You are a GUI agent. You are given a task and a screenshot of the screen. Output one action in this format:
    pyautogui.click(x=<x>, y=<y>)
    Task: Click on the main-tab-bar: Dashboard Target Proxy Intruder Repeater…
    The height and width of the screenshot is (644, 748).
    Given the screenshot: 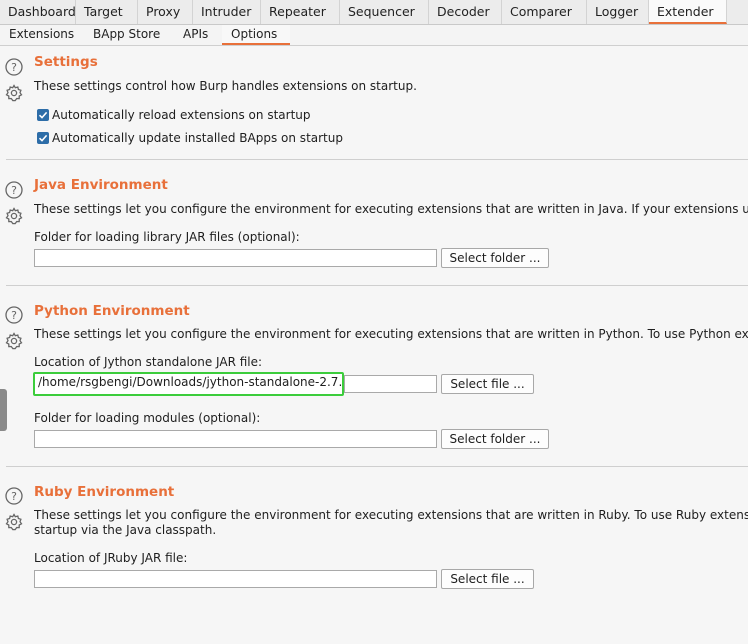 What is the action you would take?
    pyautogui.click(x=374, y=12)
    